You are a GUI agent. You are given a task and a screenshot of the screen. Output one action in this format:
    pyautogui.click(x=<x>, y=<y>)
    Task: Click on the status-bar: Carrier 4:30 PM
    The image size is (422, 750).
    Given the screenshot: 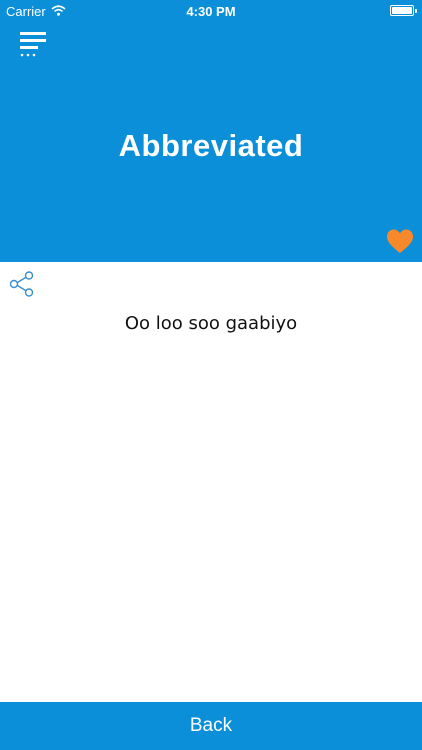 What is the action you would take?
    pyautogui.click(x=211, y=11)
    